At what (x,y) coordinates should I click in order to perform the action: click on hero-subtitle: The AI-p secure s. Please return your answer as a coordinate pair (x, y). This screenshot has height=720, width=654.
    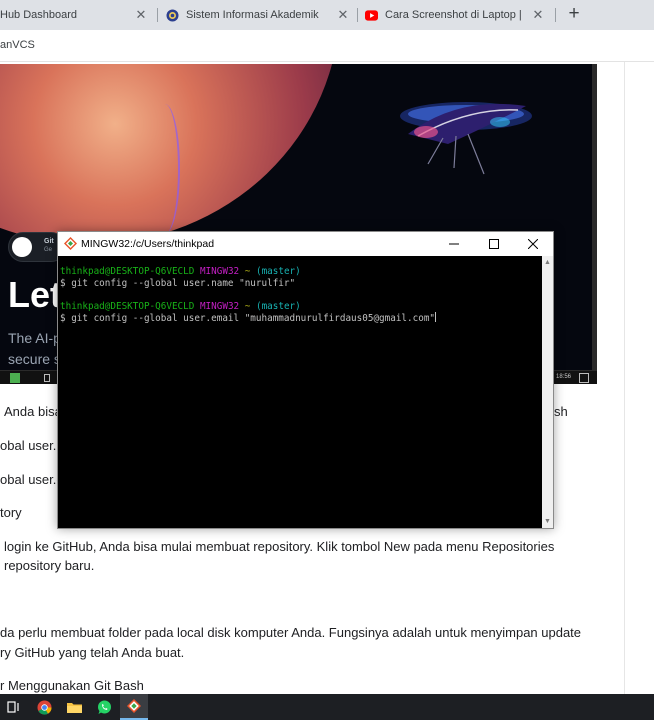
    Looking at the image, I should click on (34, 349).